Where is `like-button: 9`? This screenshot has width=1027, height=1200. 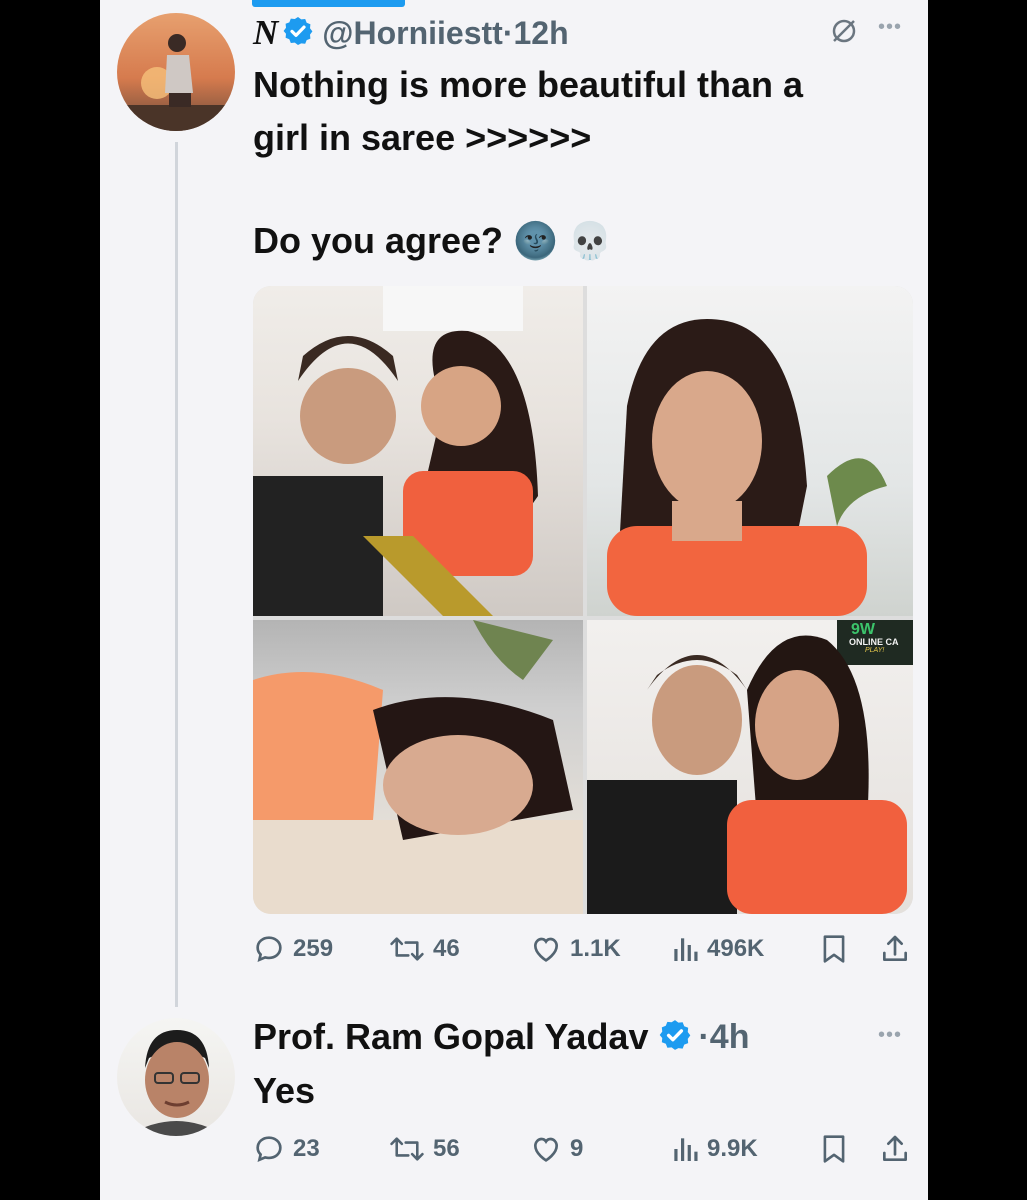 like-button: 9 is located at coordinates (556, 1149).